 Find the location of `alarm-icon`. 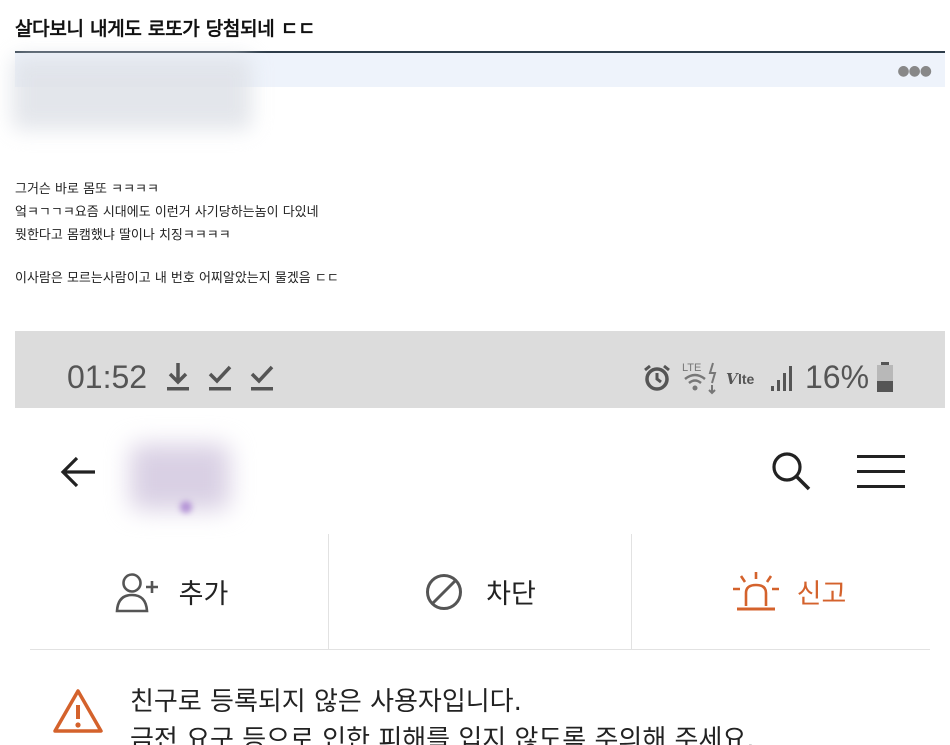

alarm-icon is located at coordinates (657, 377).